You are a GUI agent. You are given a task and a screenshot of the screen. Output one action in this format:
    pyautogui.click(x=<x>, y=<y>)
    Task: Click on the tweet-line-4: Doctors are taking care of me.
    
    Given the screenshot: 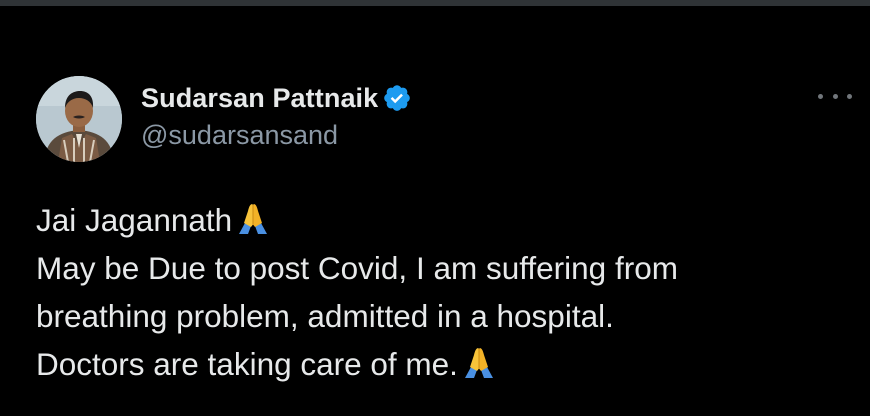 What is the action you would take?
    pyautogui.click(x=446, y=364)
    